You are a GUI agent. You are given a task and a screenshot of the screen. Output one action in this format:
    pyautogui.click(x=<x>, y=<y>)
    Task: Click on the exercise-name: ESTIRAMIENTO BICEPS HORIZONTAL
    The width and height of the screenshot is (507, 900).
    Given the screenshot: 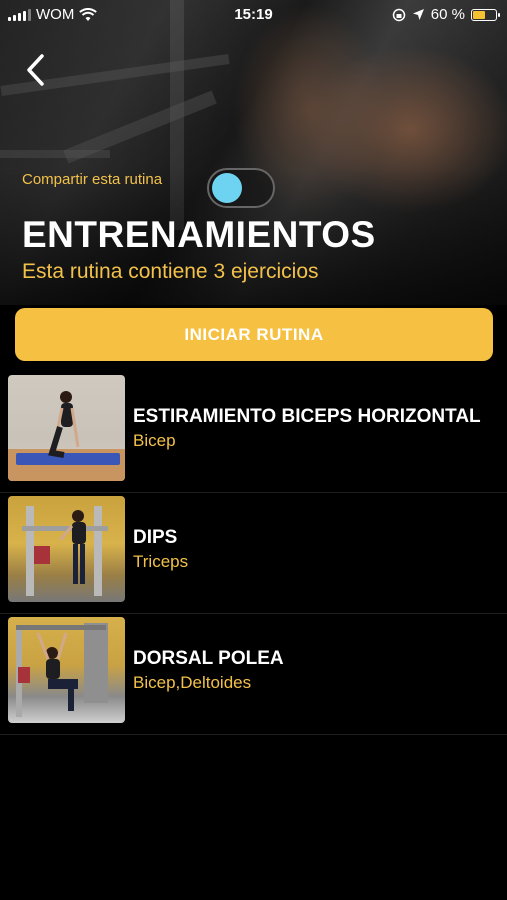 What is the action you would take?
    pyautogui.click(x=307, y=416)
    